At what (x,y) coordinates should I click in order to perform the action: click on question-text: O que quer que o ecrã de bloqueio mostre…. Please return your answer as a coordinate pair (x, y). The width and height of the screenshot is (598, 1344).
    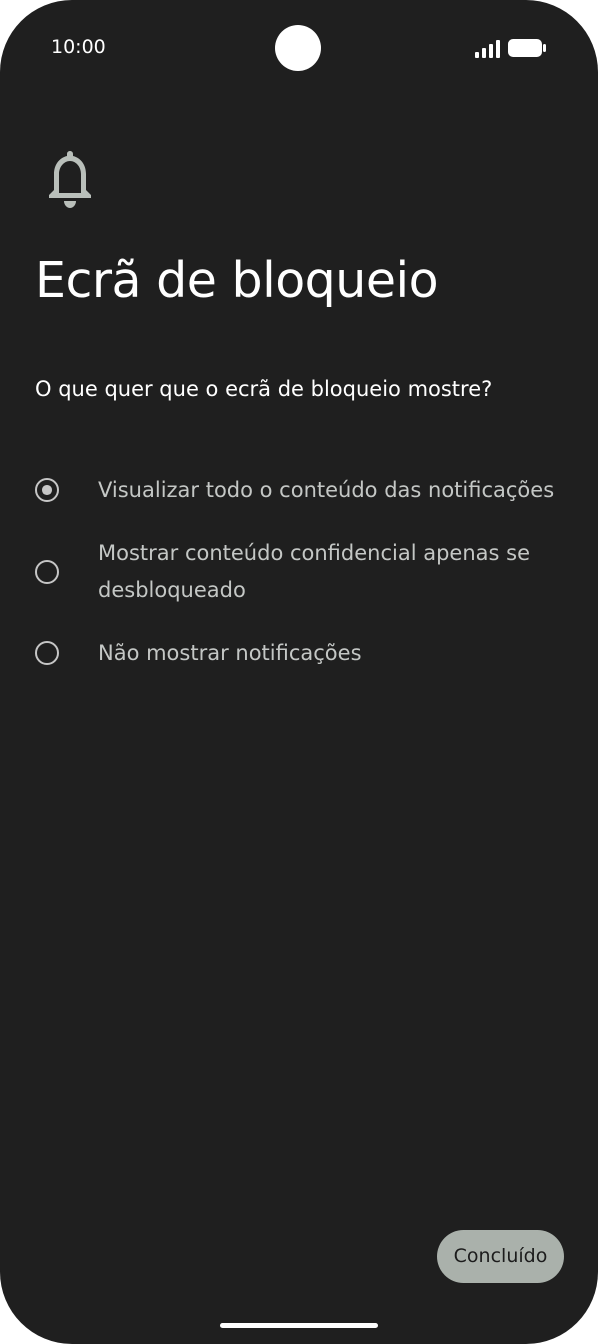
    Looking at the image, I should click on (264, 389).